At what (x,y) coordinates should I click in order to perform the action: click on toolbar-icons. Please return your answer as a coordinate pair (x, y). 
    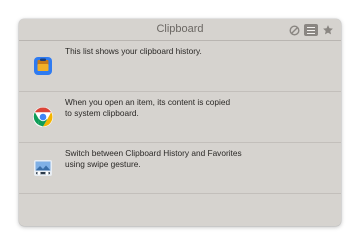
    Looking at the image, I should click on (311, 30).